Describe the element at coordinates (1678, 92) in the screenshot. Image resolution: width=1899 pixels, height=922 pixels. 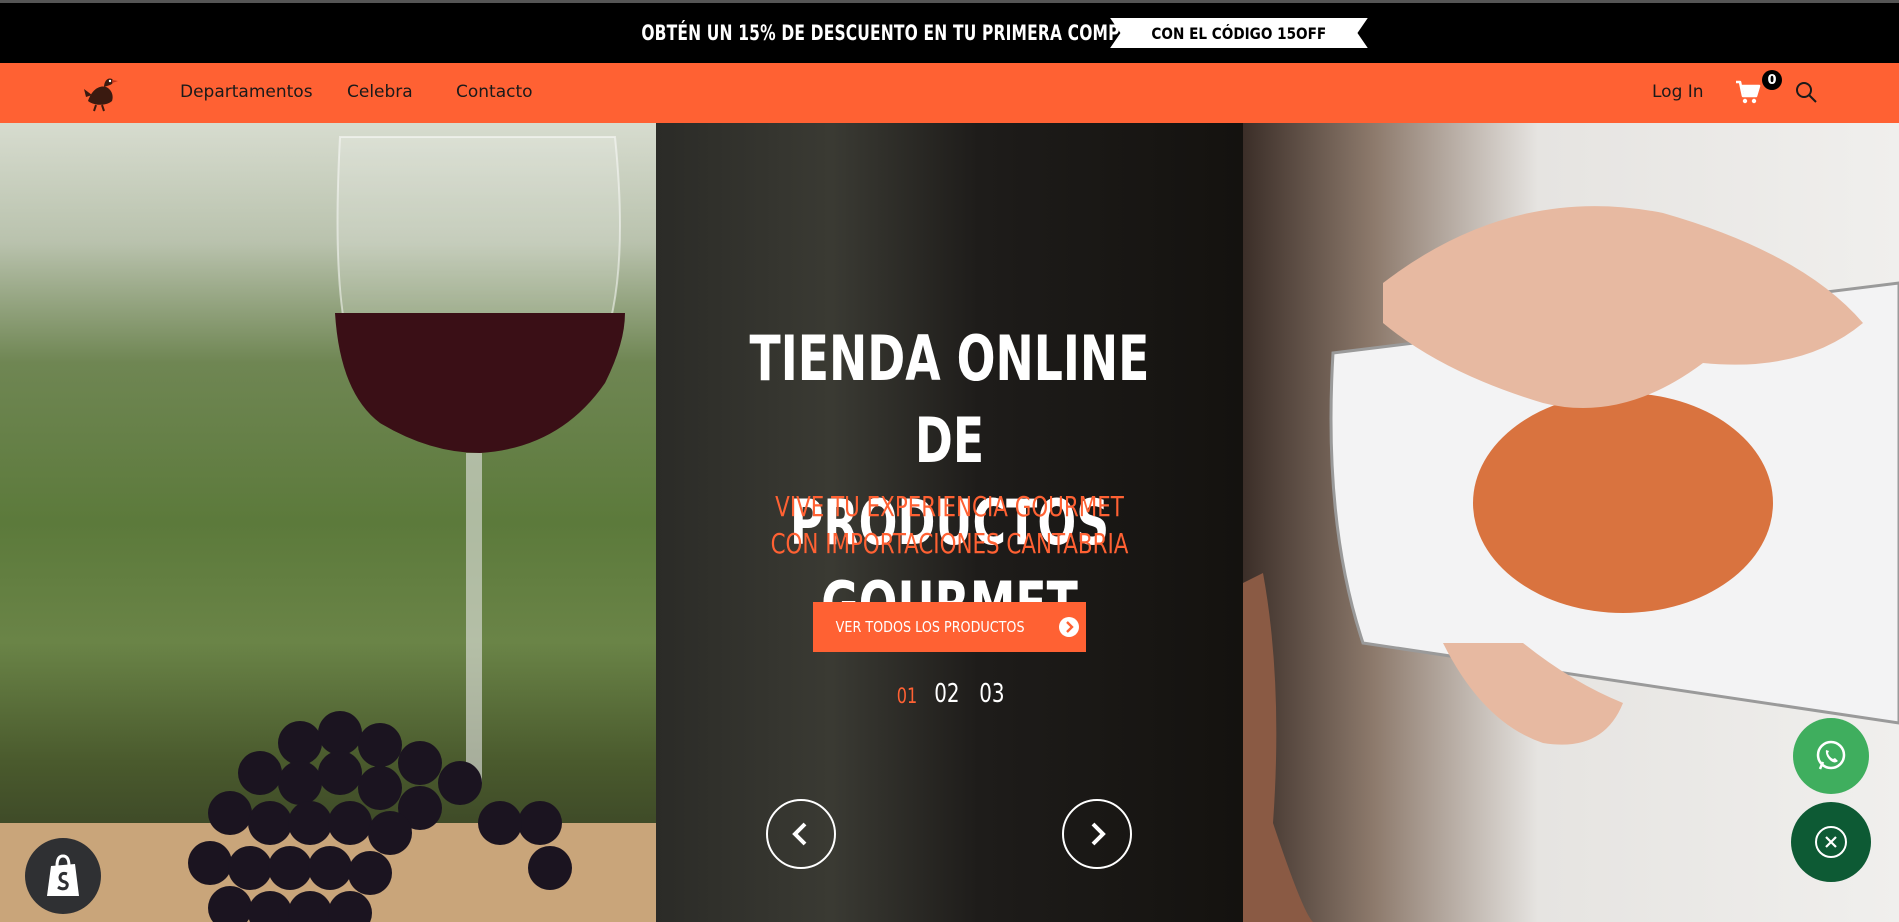
I see `login-link: Log In` at that location.